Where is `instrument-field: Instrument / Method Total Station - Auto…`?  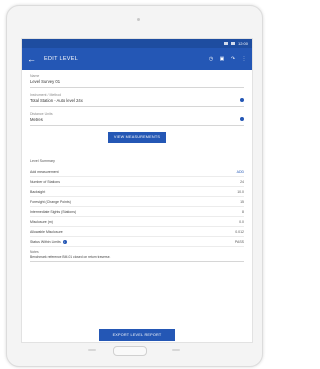
instrument-field: Instrument / Method Total Station - Auto… is located at coordinates (137, 100).